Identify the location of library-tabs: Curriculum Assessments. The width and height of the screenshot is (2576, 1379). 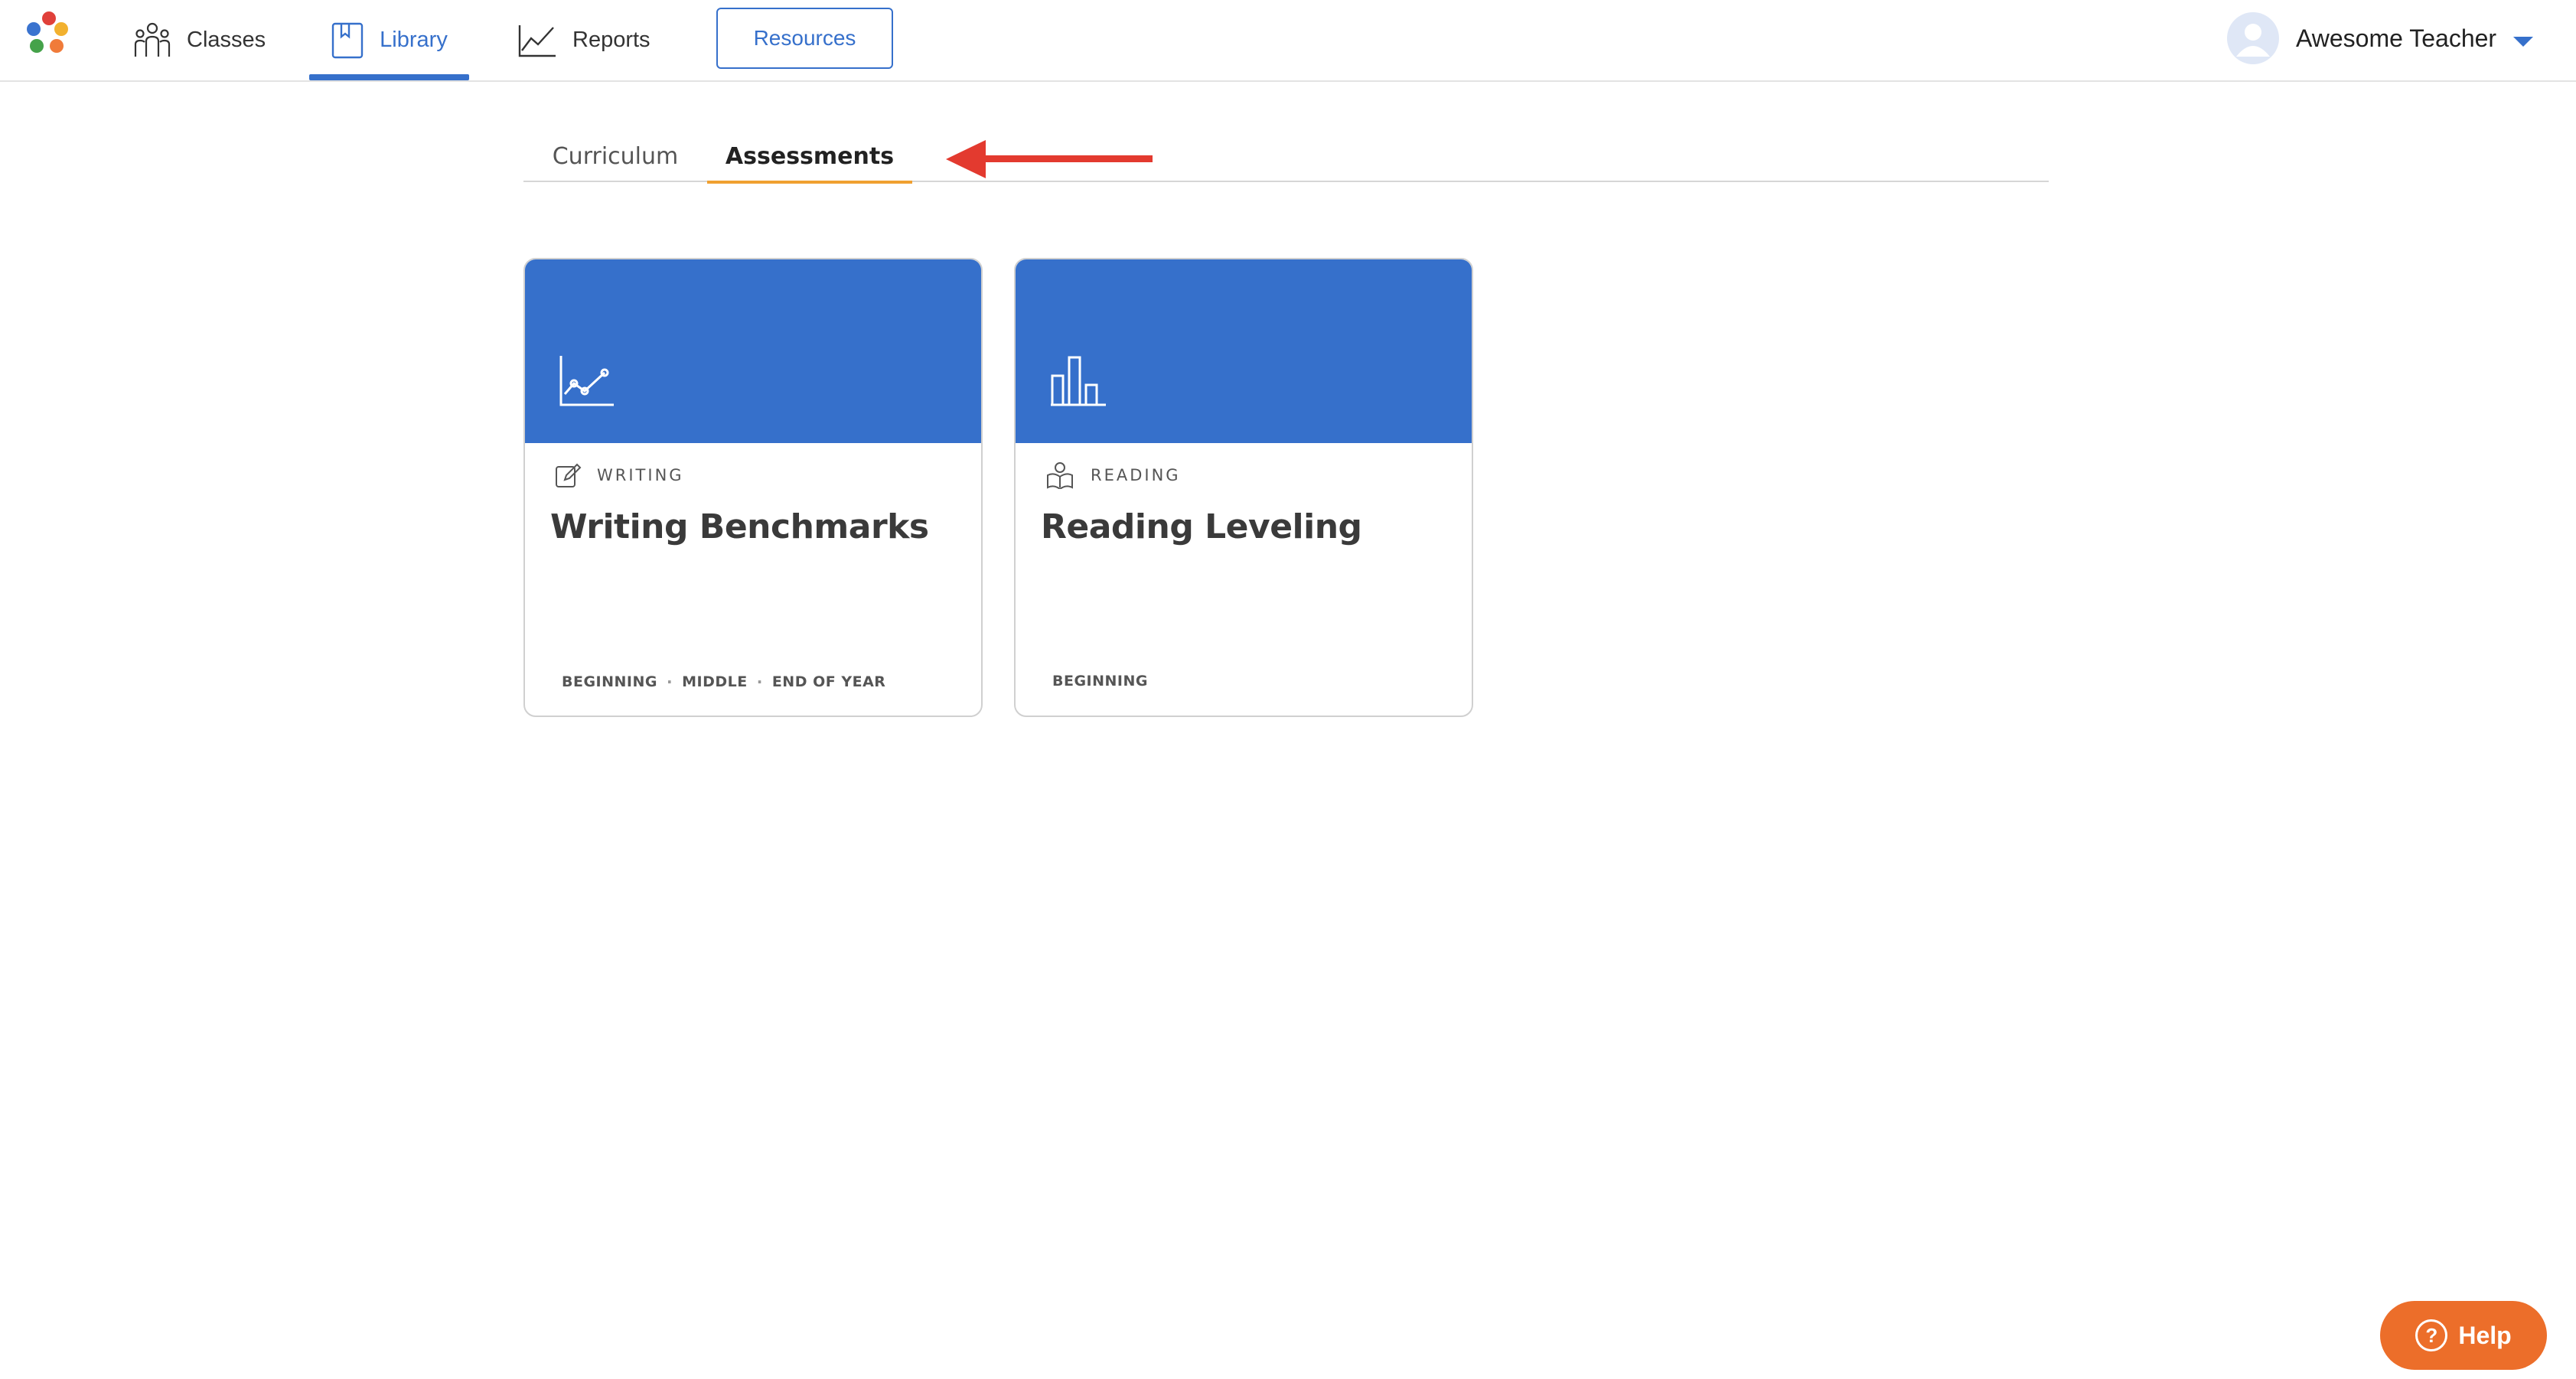
(1286, 157).